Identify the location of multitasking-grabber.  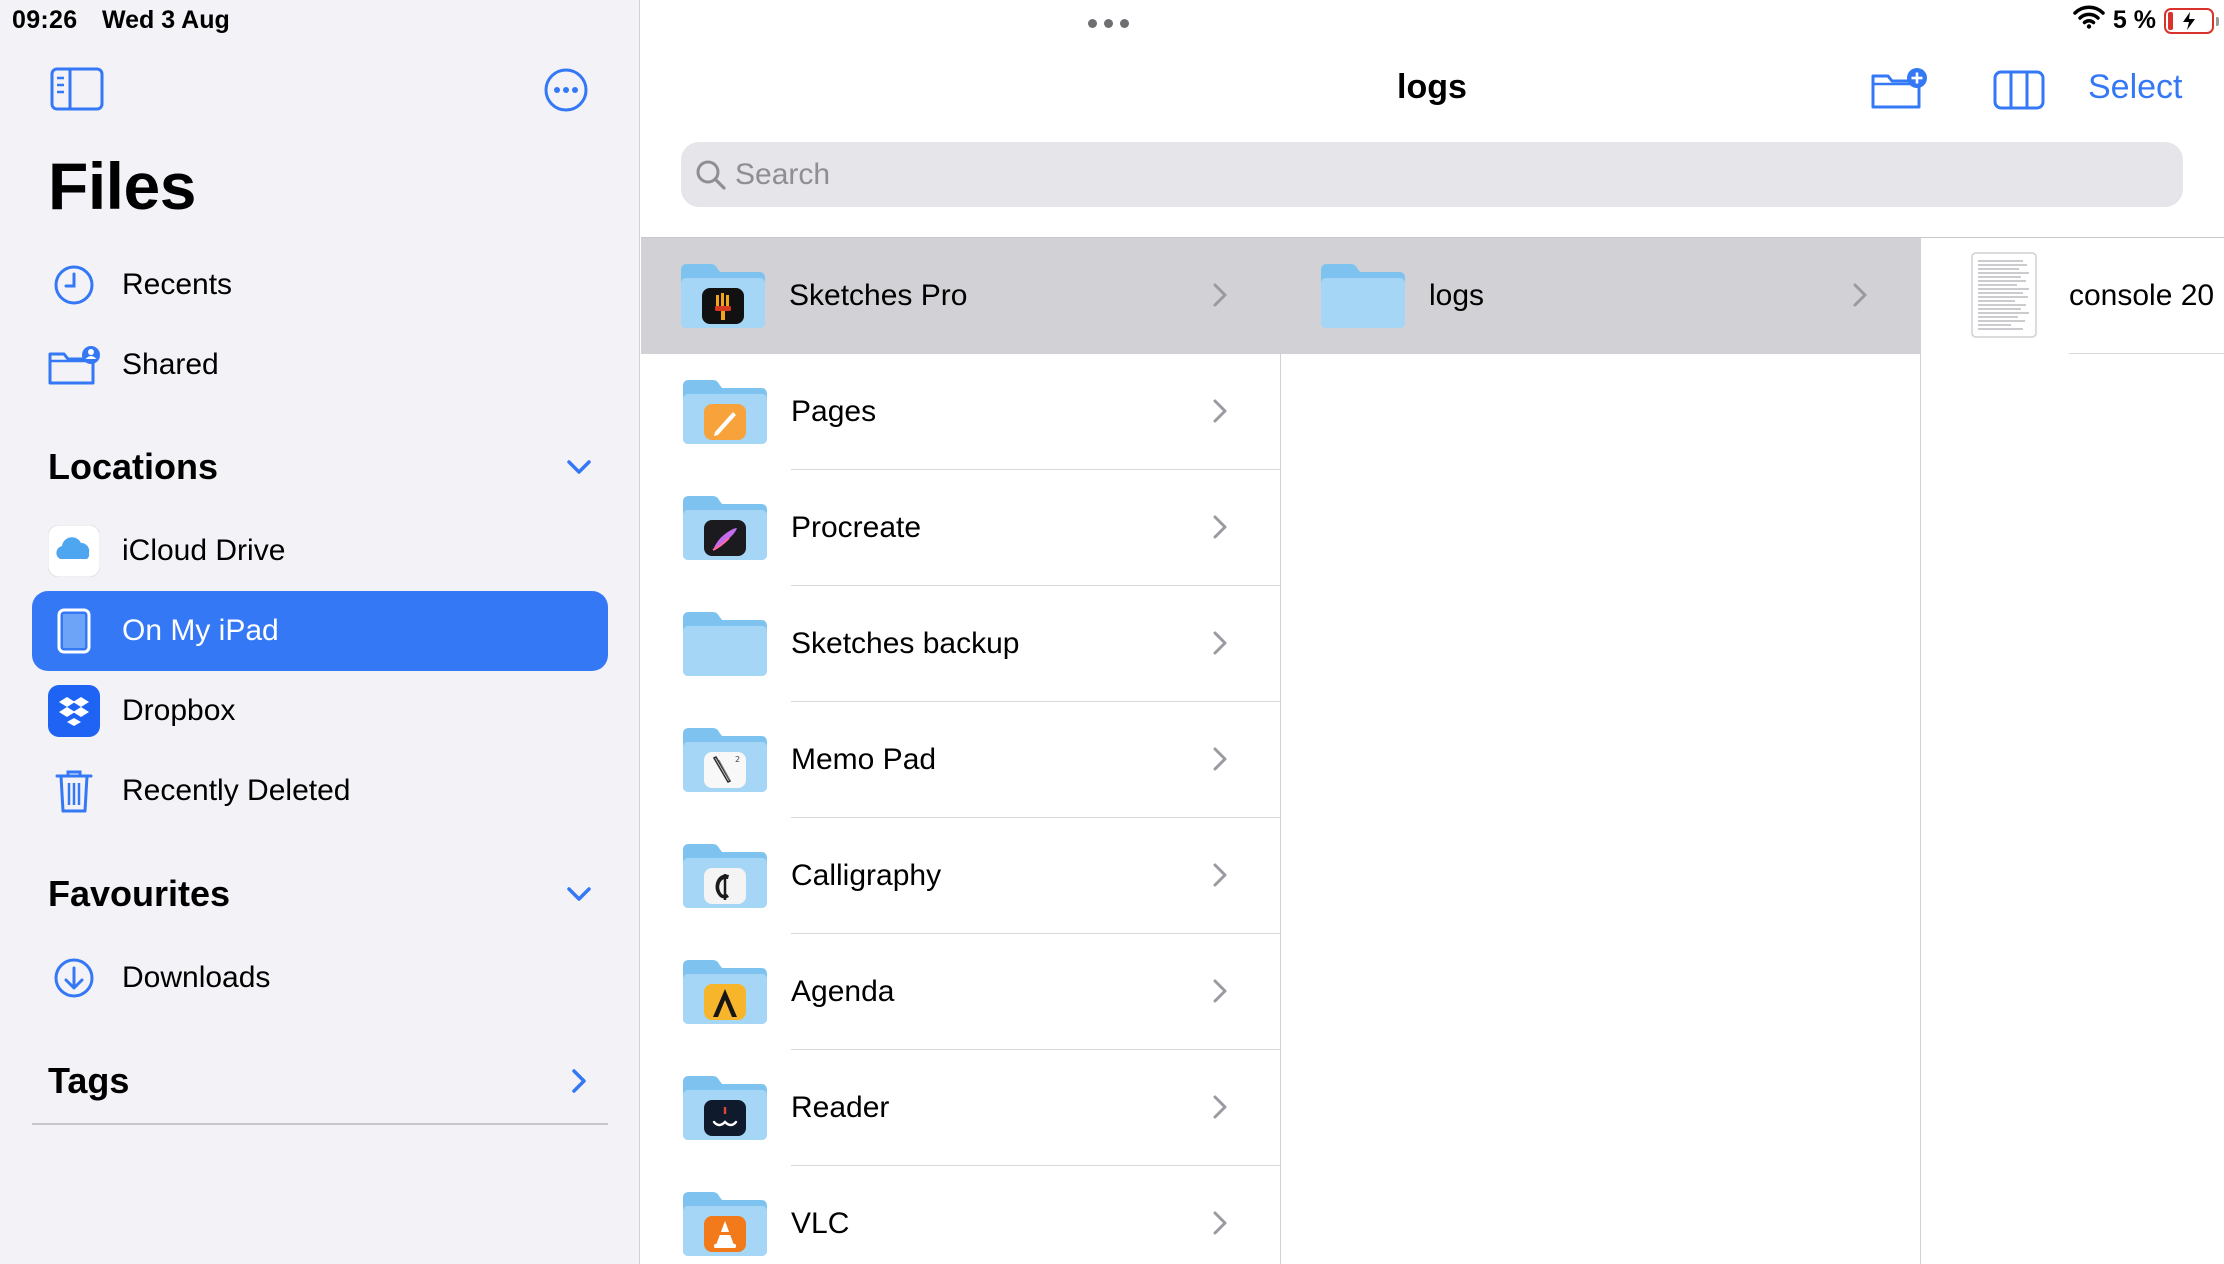
(1108, 23).